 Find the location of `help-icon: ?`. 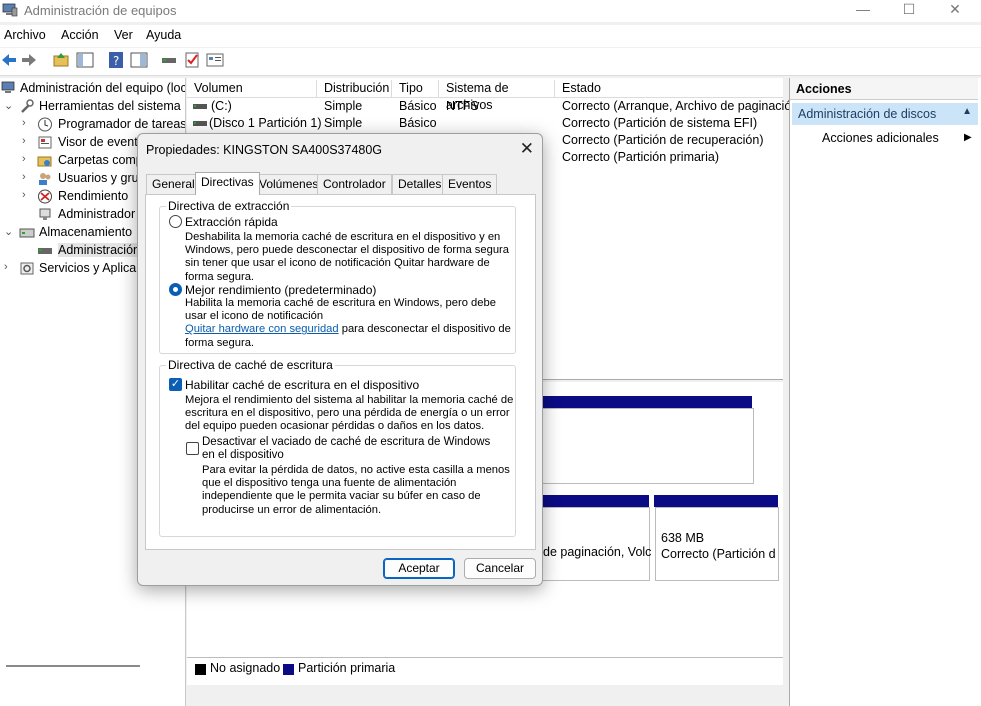

help-icon: ? is located at coordinates (116, 60).